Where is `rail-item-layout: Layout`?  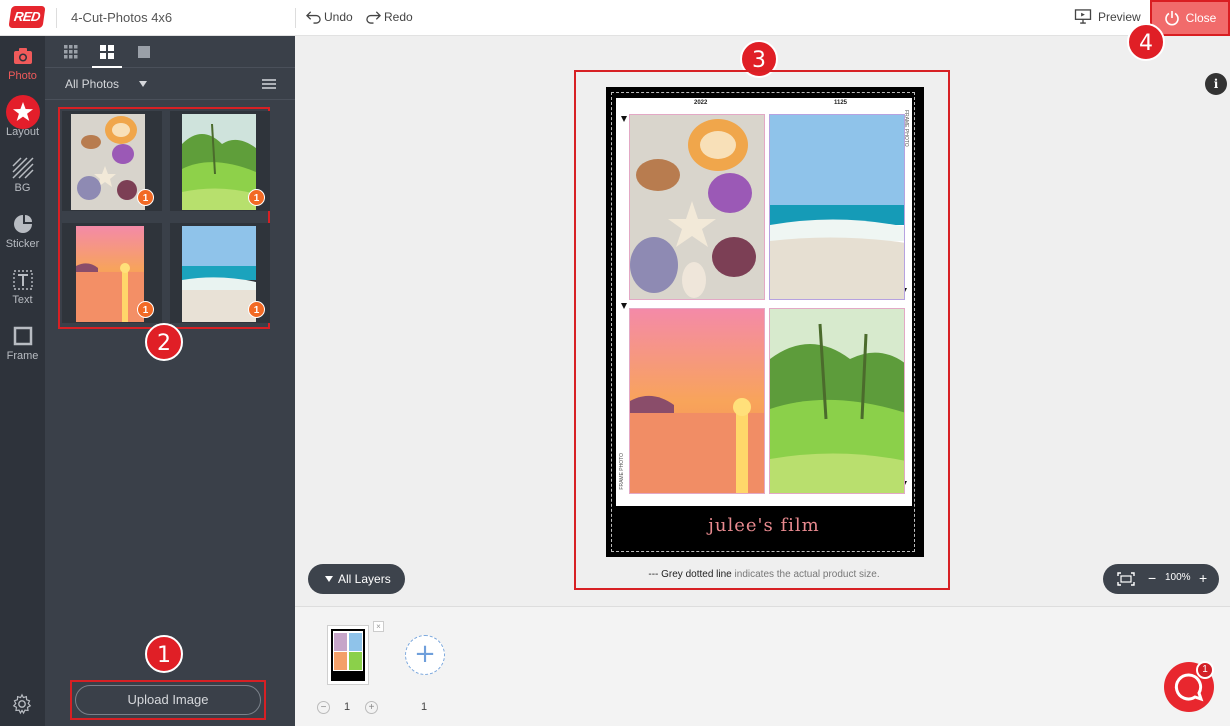
rail-item-layout: Layout is located at coordinates (22, 120).